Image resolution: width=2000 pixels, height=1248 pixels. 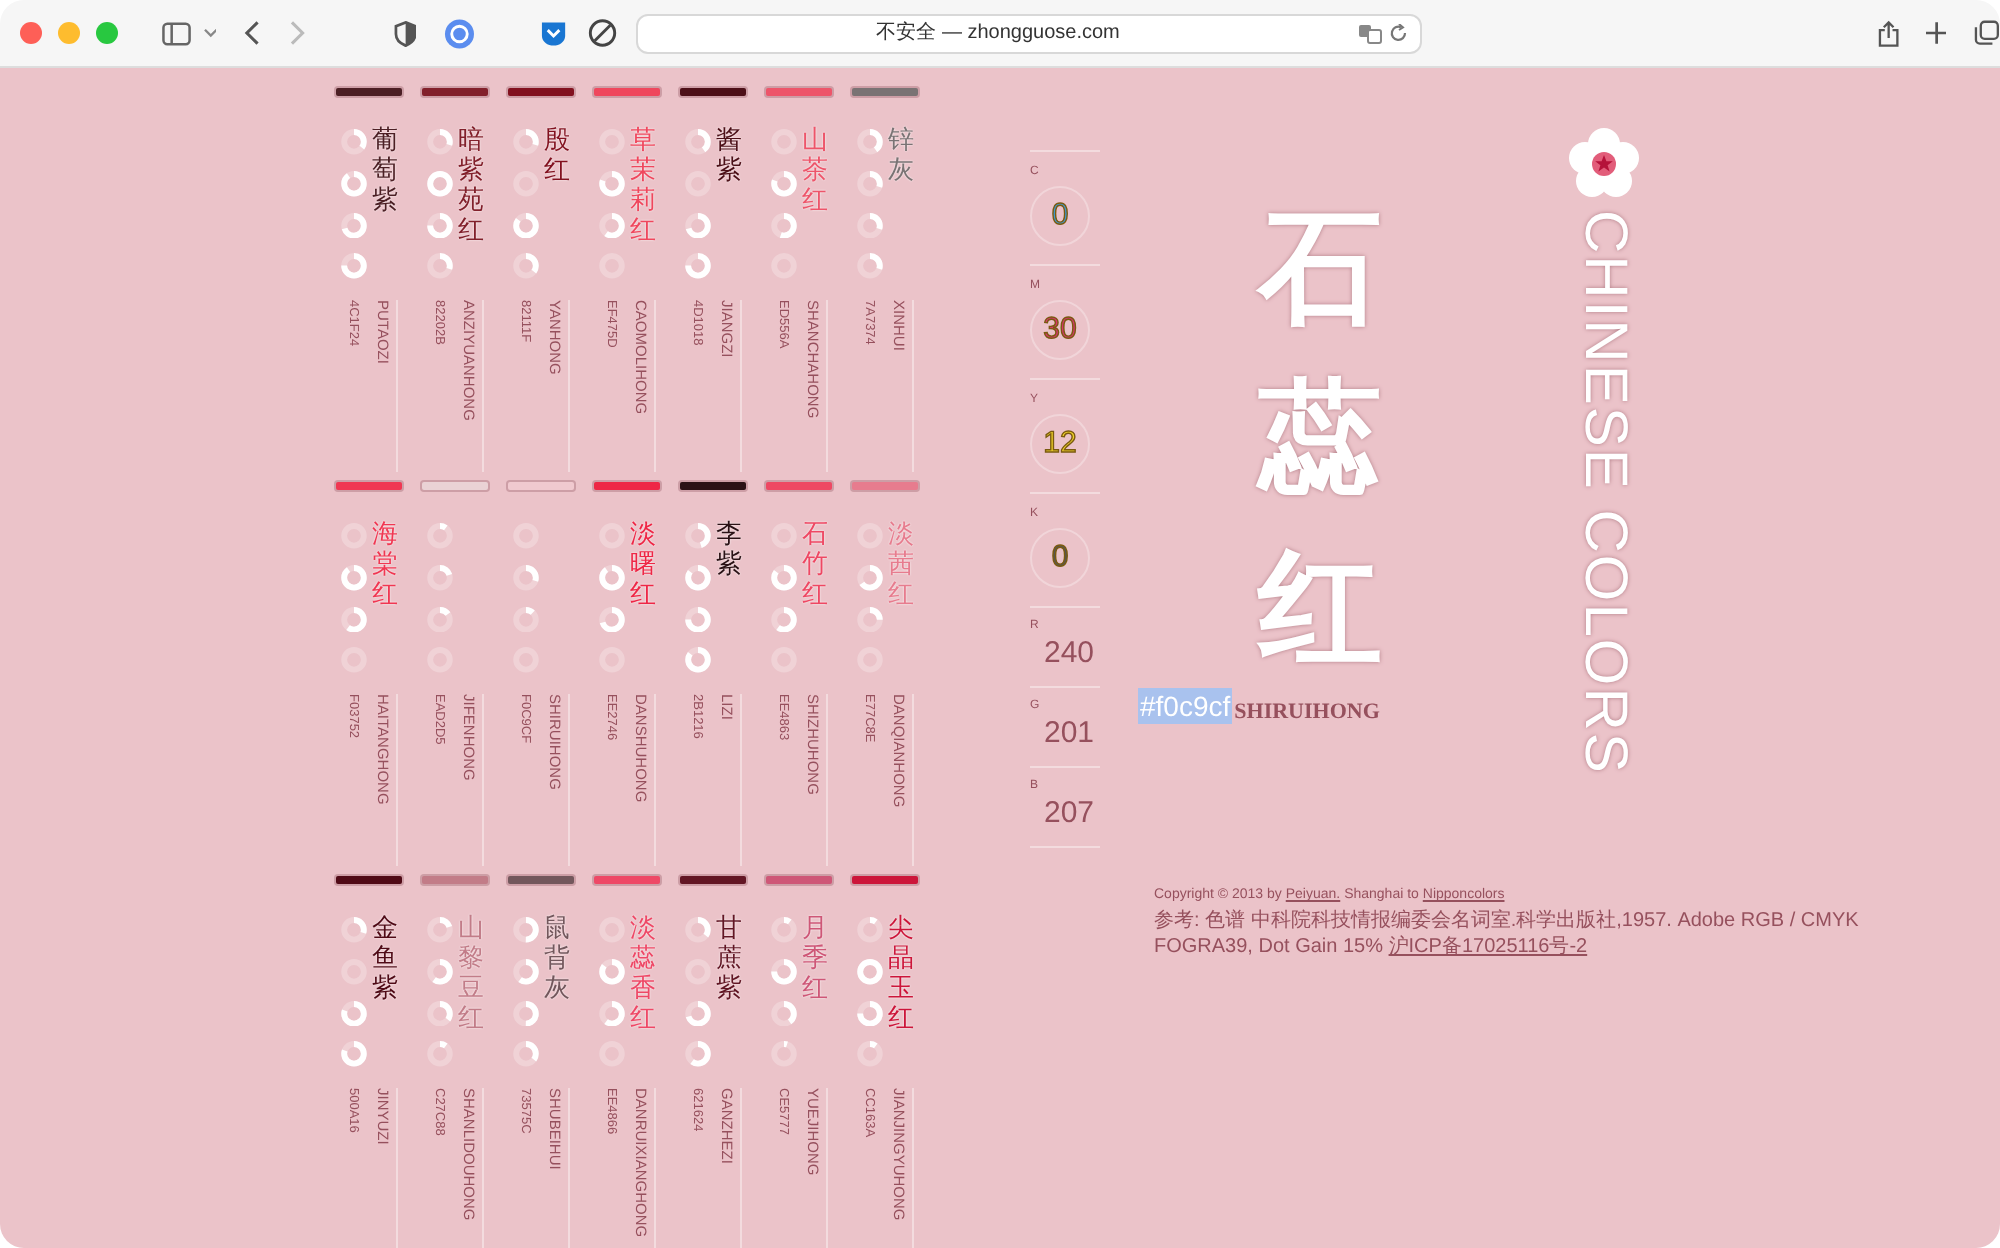 I want to click on color-name: 山黎豆红, so click(x=471, y=972).